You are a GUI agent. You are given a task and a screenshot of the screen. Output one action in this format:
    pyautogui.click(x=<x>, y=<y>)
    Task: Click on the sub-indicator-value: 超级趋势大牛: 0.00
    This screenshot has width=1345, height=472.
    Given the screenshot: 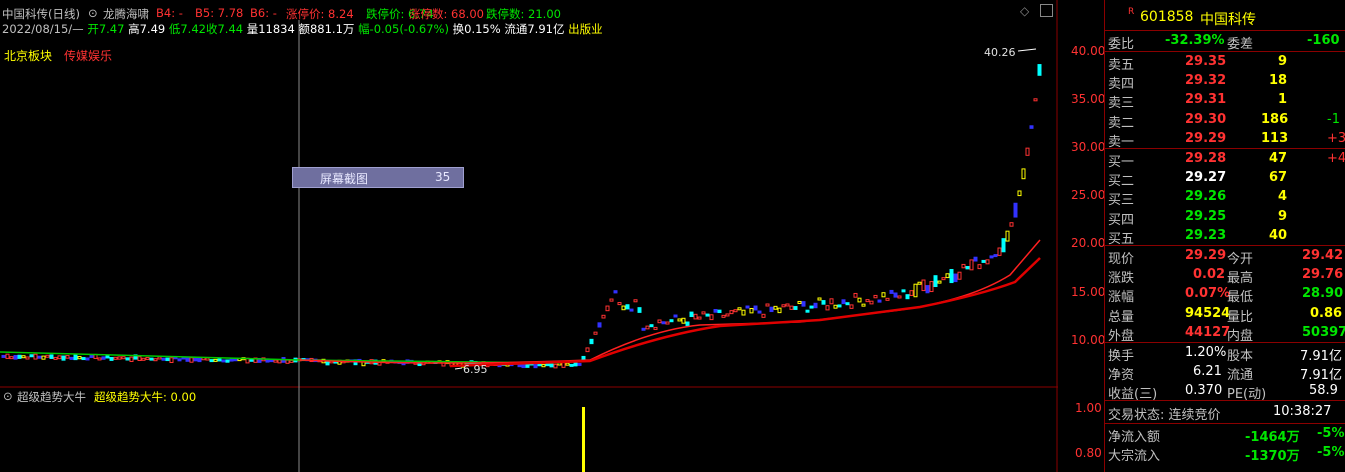 What is the action you would take?
    pyautogui.click(x=145, y=397)
    